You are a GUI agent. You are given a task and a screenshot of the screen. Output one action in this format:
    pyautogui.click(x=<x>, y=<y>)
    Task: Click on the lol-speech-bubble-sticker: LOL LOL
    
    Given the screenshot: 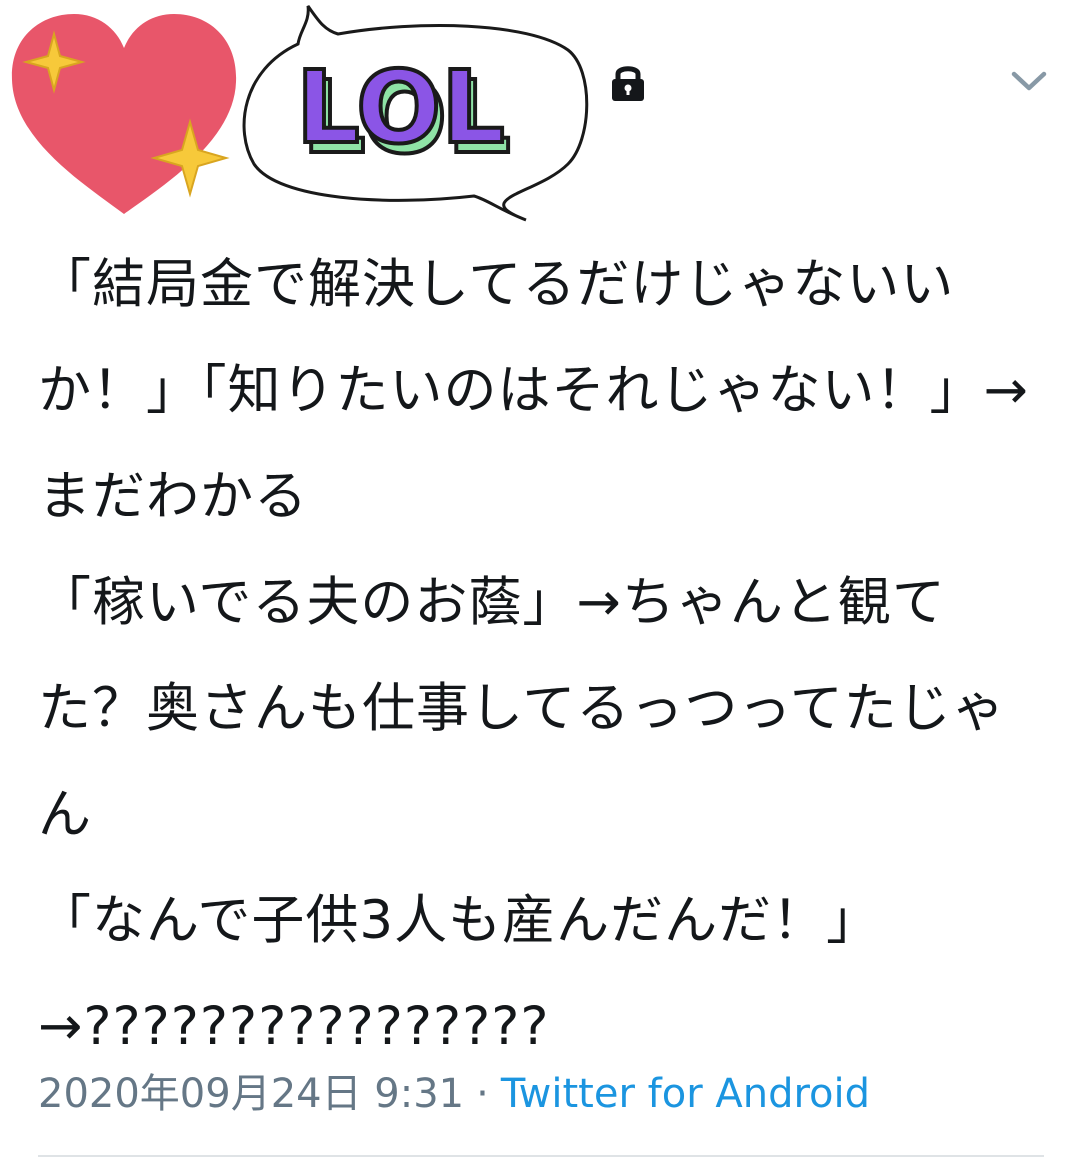 What is the action you would take?
    pyautogui.click(x=415, y=113)
    